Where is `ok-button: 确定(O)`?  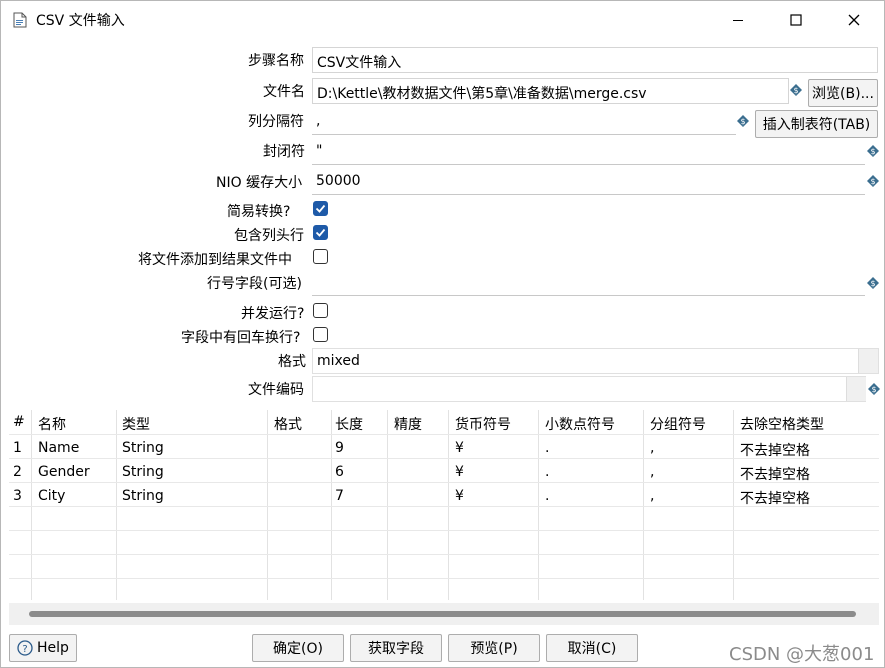
ok-button: 确定(O) is located at coordinates (298, 648).